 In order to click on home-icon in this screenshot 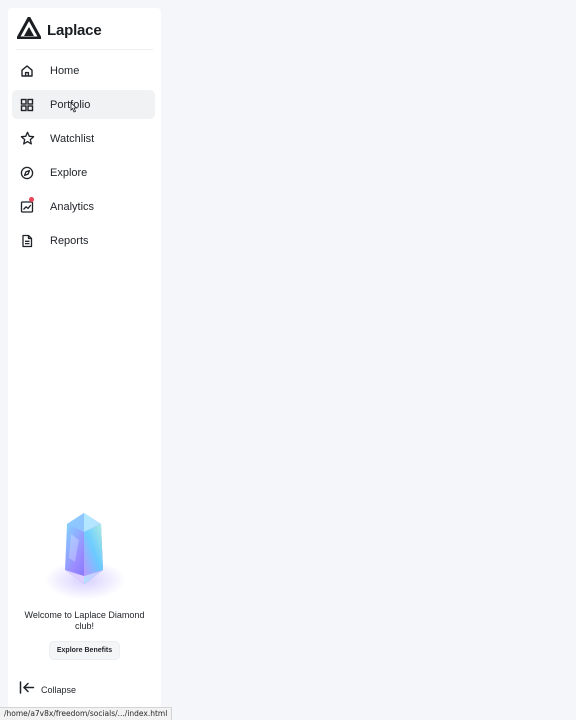, I will do `click(27, 71)`.